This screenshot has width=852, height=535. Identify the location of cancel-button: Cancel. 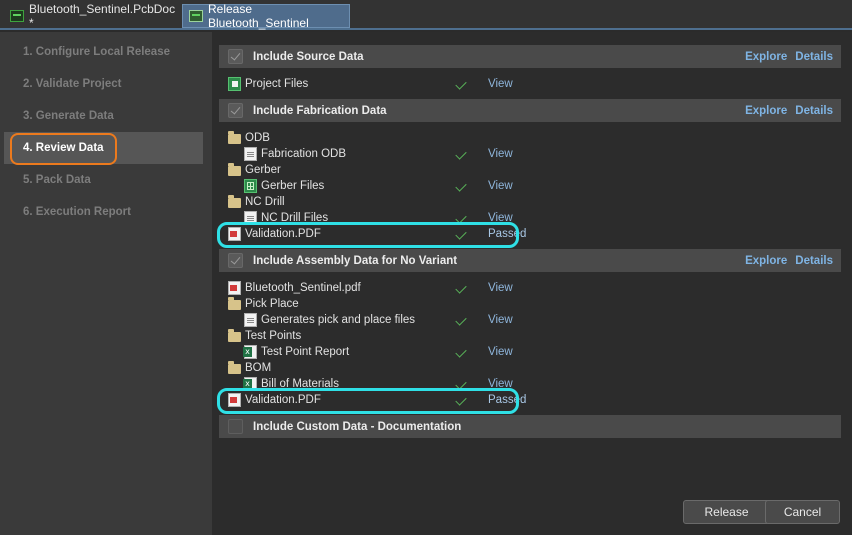
(802, 512).